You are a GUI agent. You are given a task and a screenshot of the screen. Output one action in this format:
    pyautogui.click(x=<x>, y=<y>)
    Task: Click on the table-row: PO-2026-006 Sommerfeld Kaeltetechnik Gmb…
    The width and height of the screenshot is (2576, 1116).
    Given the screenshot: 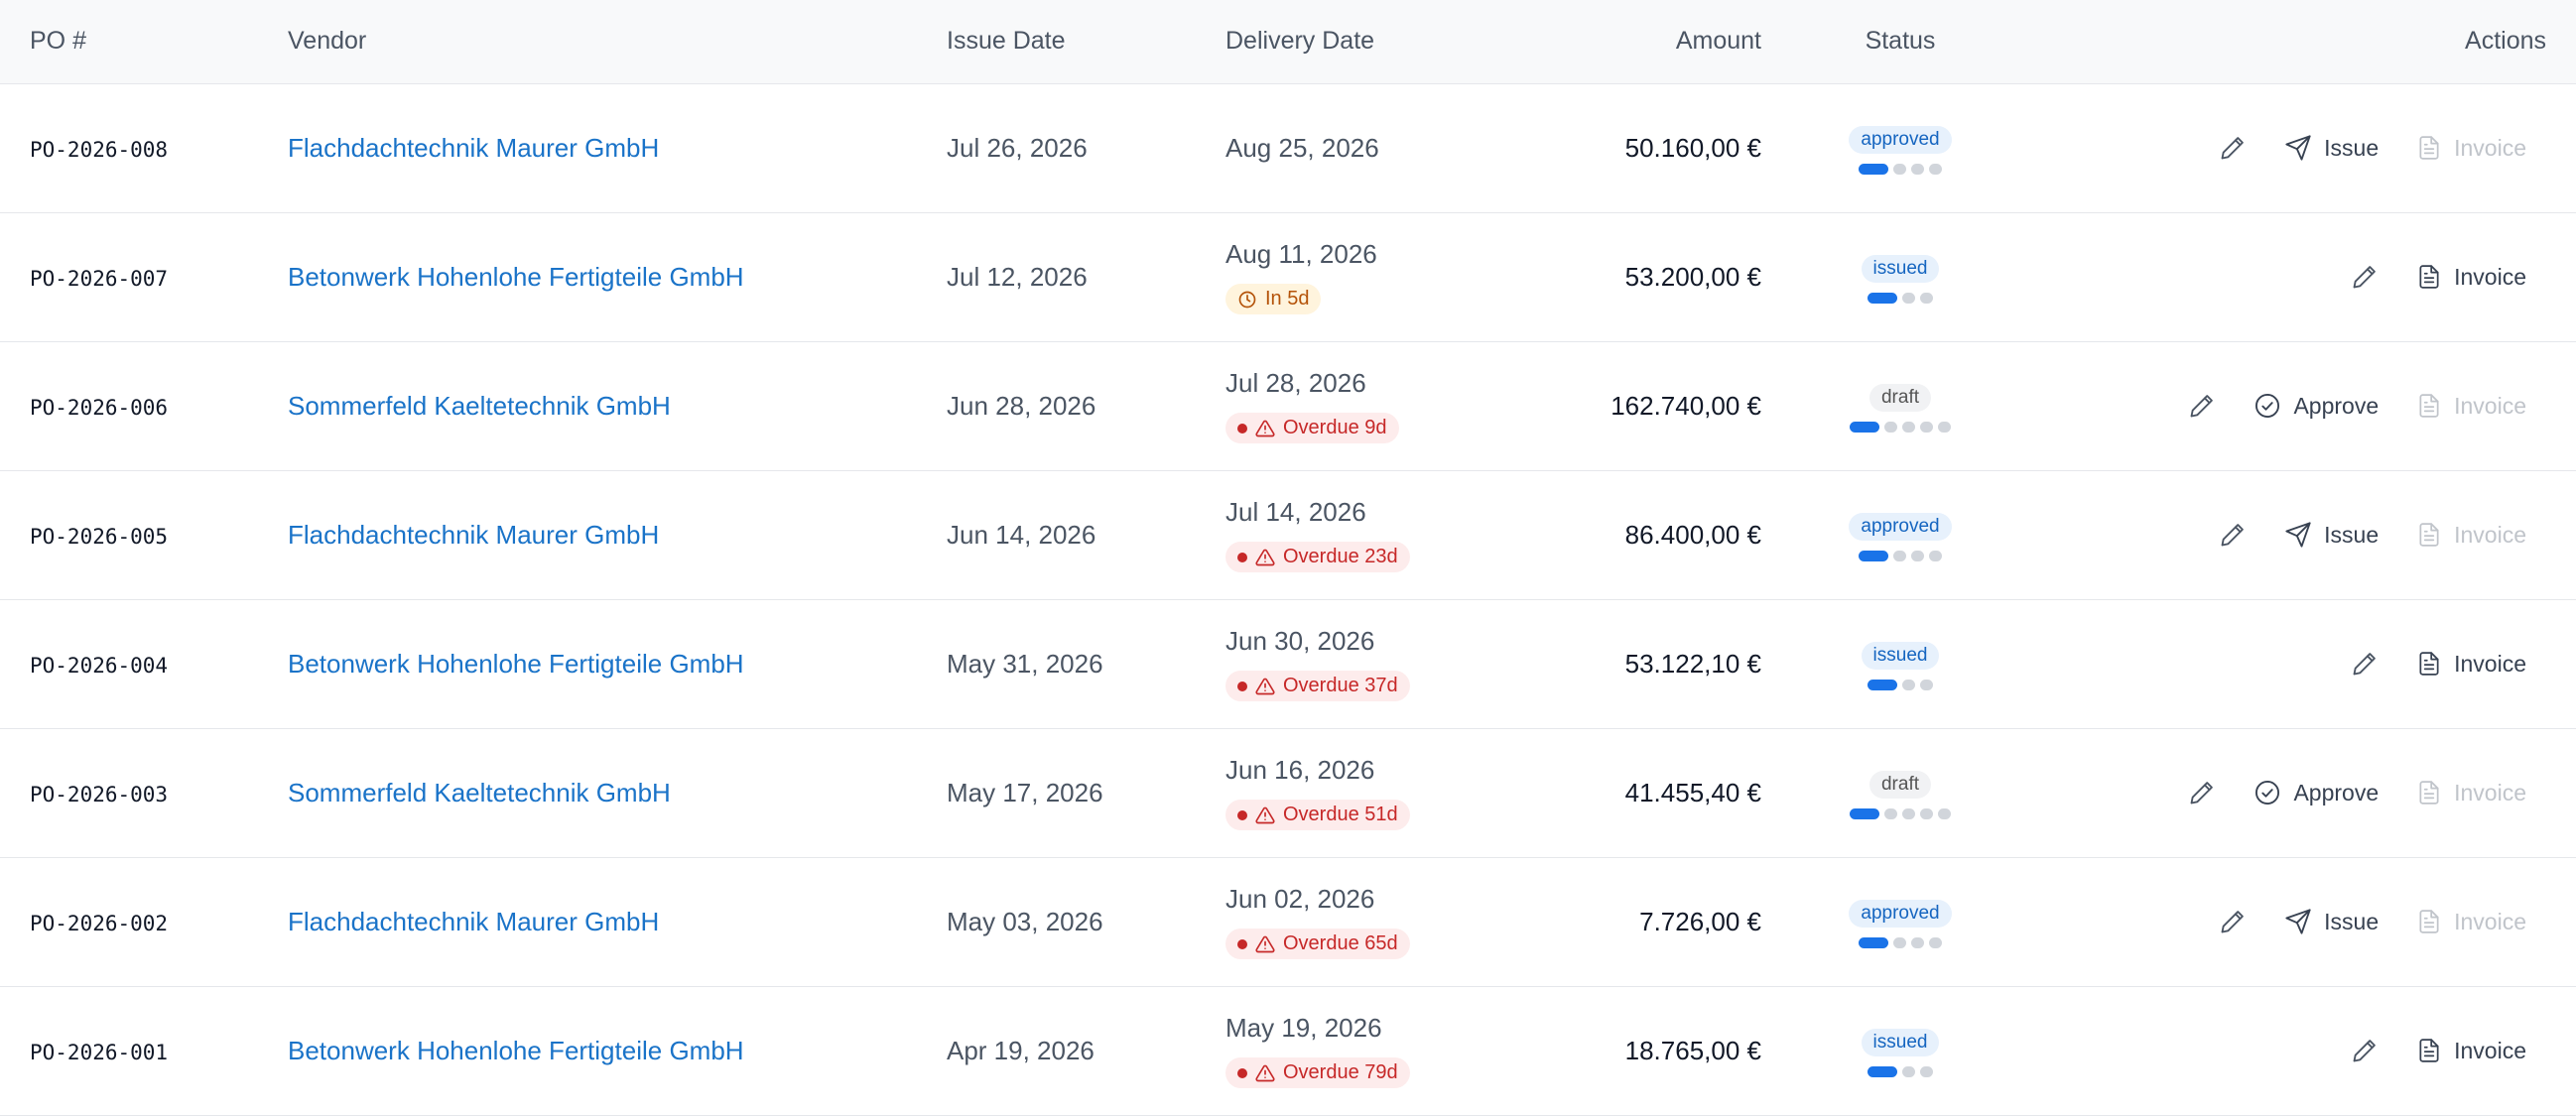 What is the action you would take?
    pyautogui.click(x=1288, y=405)
    